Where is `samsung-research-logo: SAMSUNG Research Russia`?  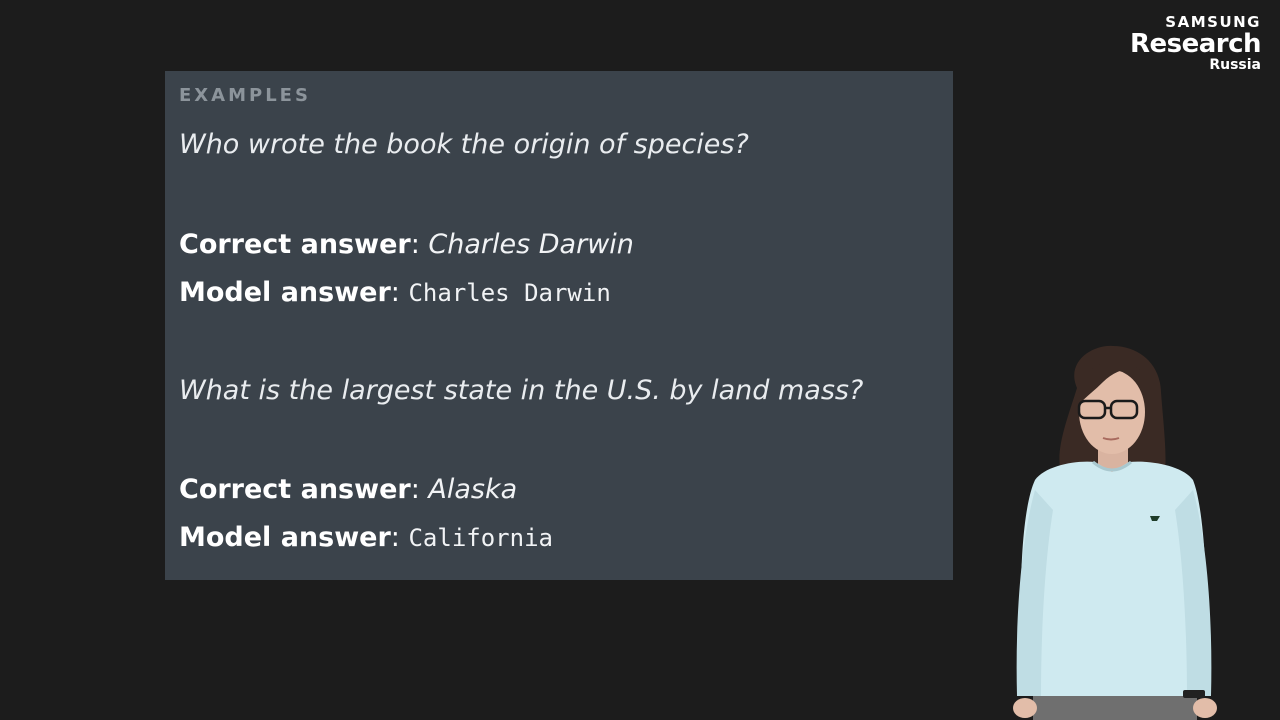
samsung-research-logo: SAMSUNG Research Russia is located at coordinates (1195, 43).